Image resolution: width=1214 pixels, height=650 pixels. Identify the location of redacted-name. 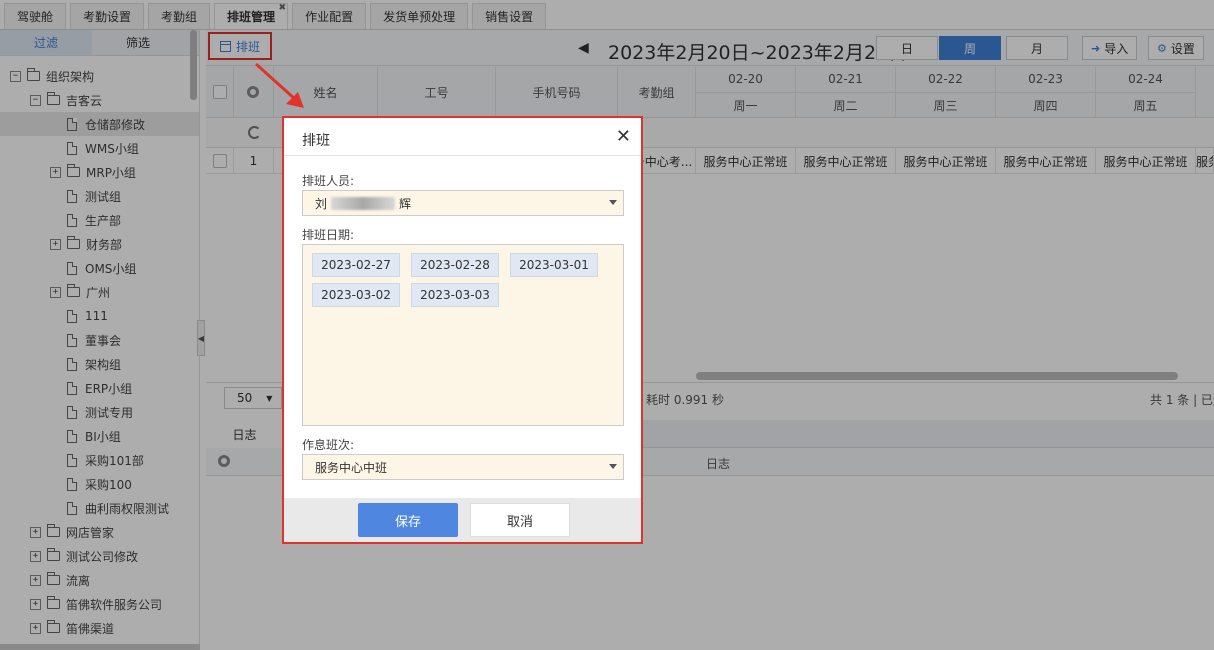
(363, 203).